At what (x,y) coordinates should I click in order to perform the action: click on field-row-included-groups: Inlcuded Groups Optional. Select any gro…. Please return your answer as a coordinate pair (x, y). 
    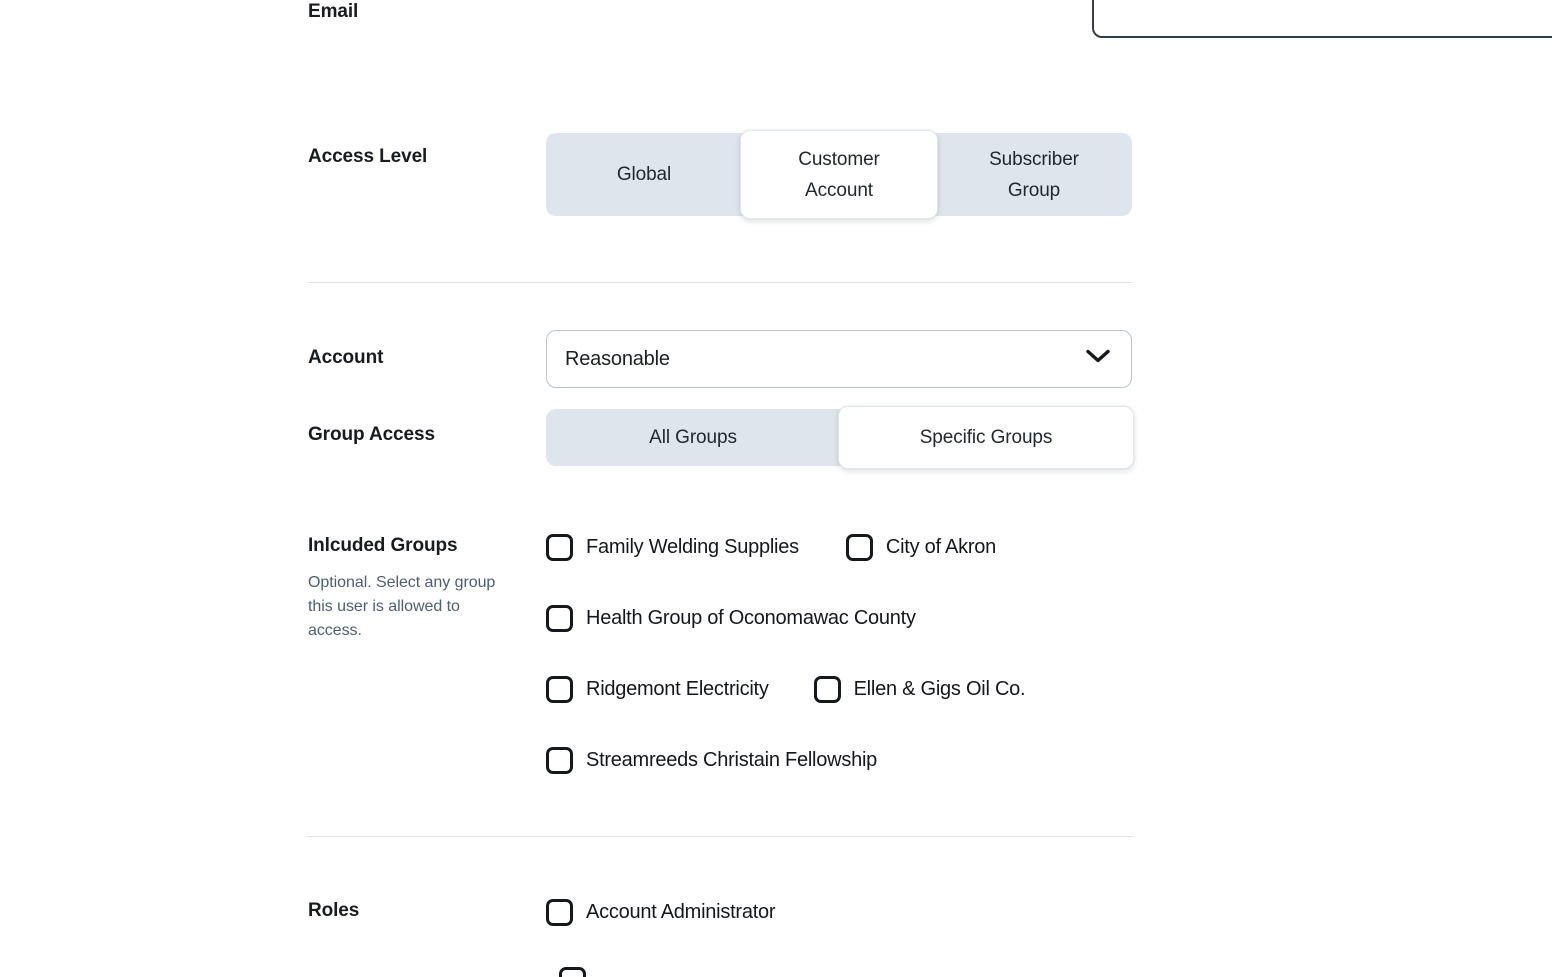
    Looking at the image, I should click on (720, 654).